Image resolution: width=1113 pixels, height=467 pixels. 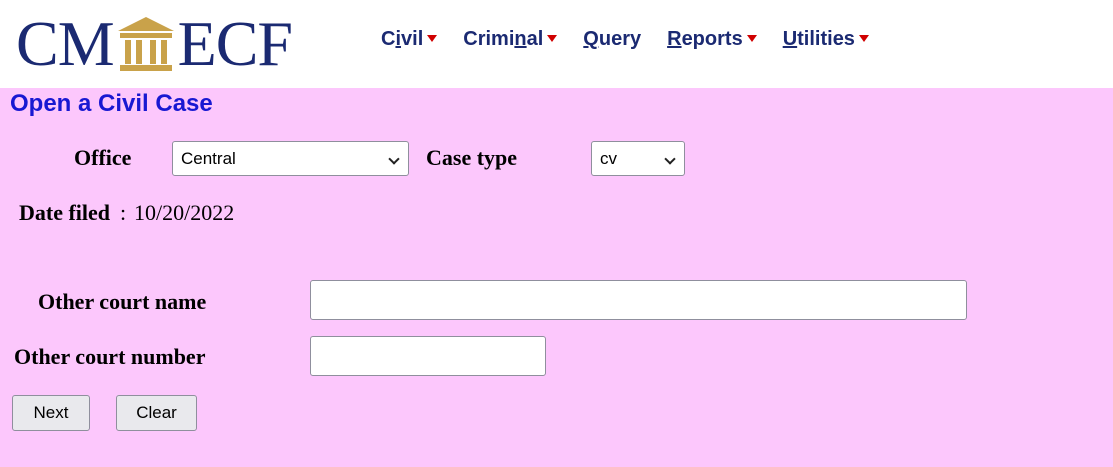 I want to click on menu-criminal: Criminal, so click(x=510, y=39).